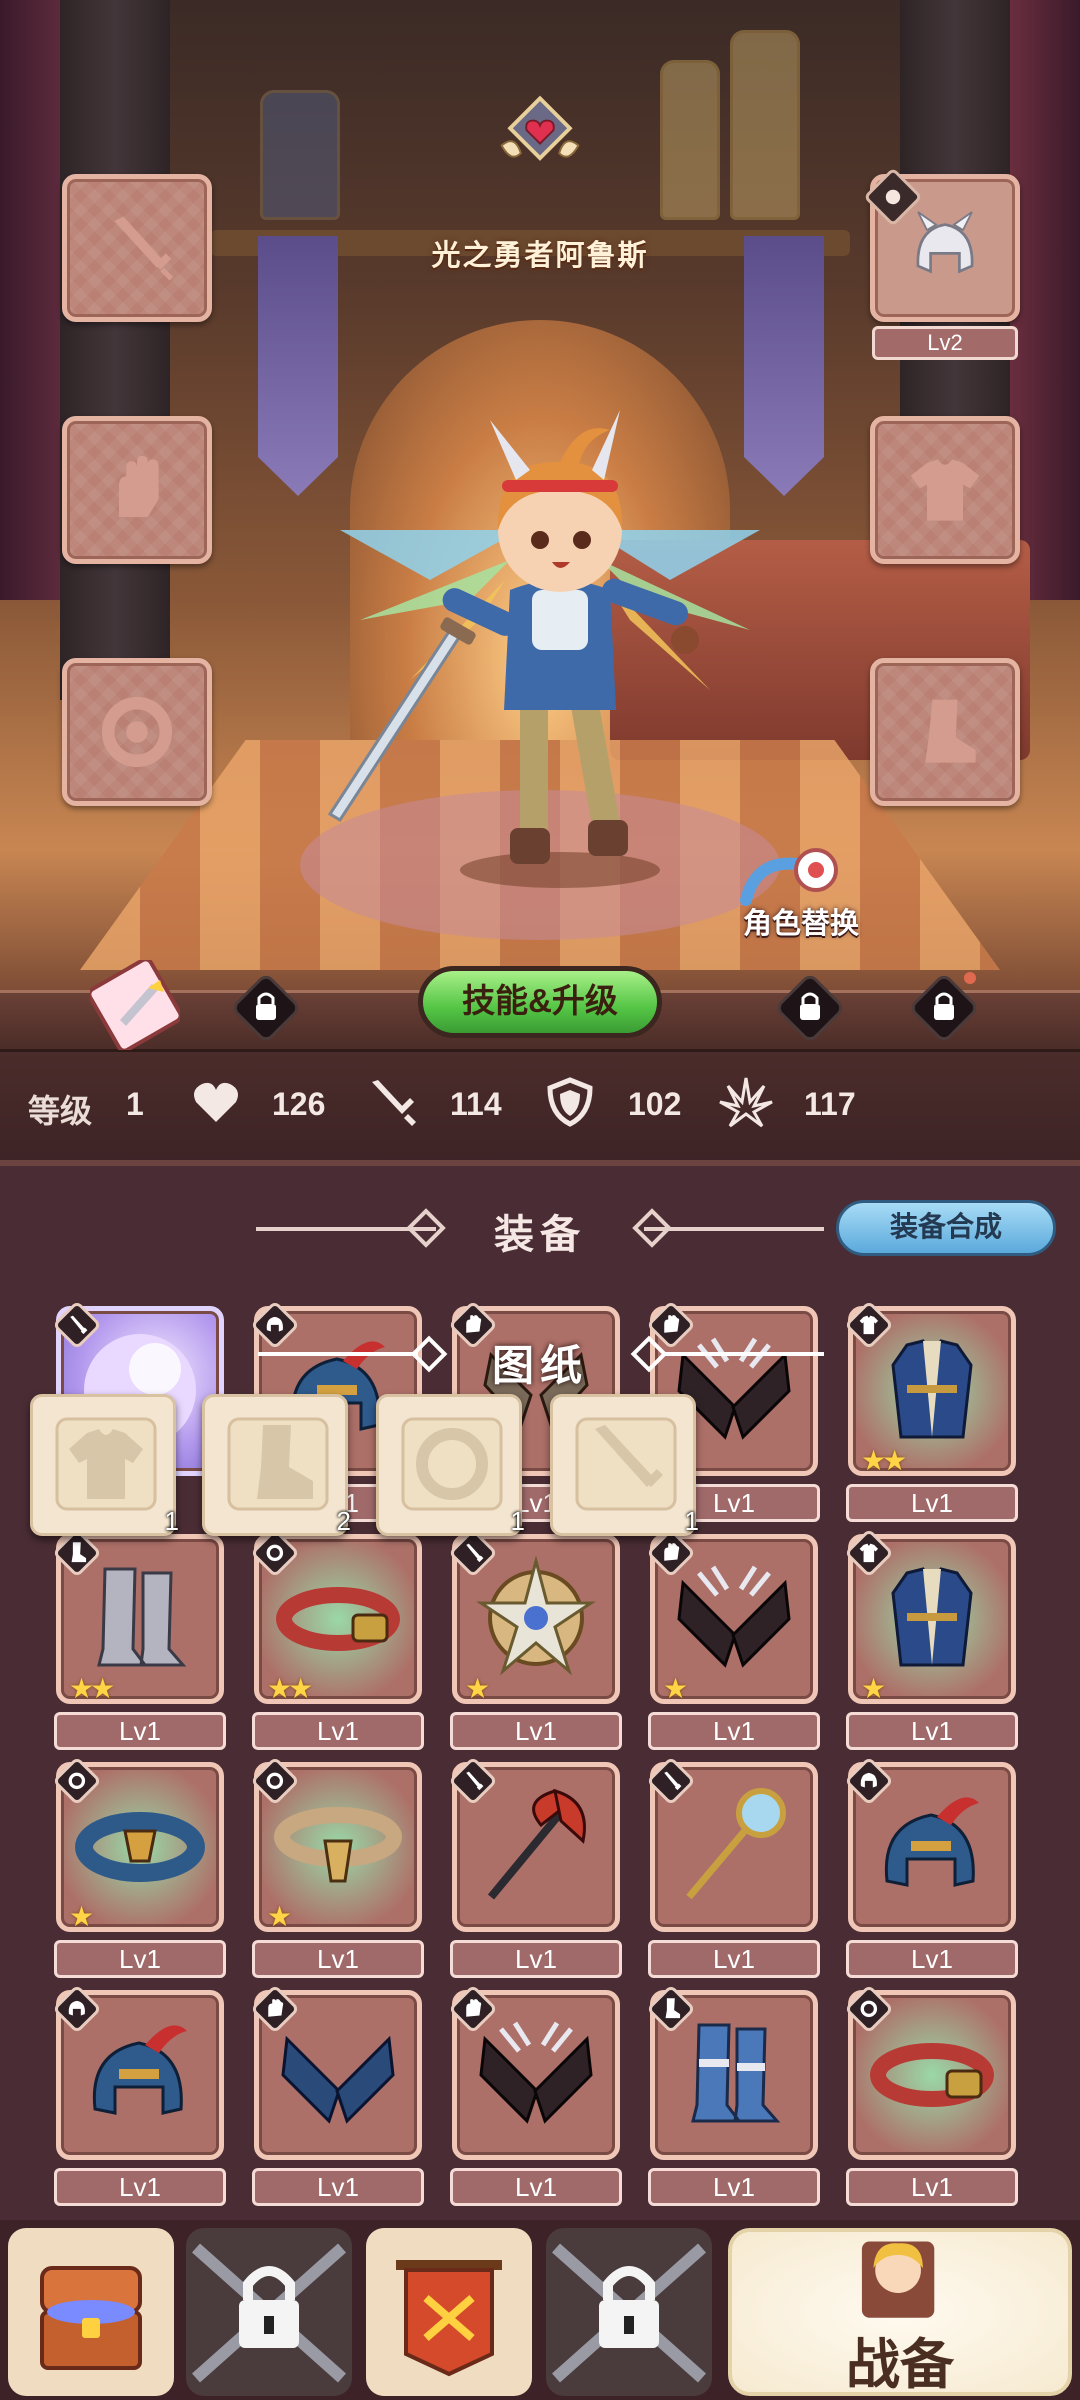 This screenshot has height=2400, width=1080. What do you see at coordinates (216, 1102) in the screenshot?
I see `heart-icon` at bounding box center [216, 1102].